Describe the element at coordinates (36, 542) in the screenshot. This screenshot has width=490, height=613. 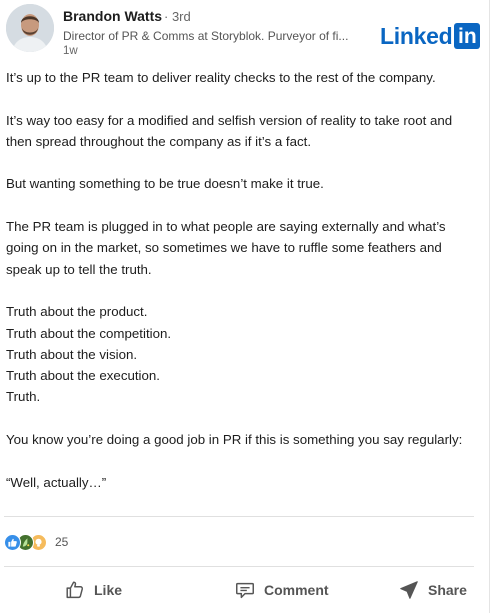
I see `reactions-summary: 25` at that location.